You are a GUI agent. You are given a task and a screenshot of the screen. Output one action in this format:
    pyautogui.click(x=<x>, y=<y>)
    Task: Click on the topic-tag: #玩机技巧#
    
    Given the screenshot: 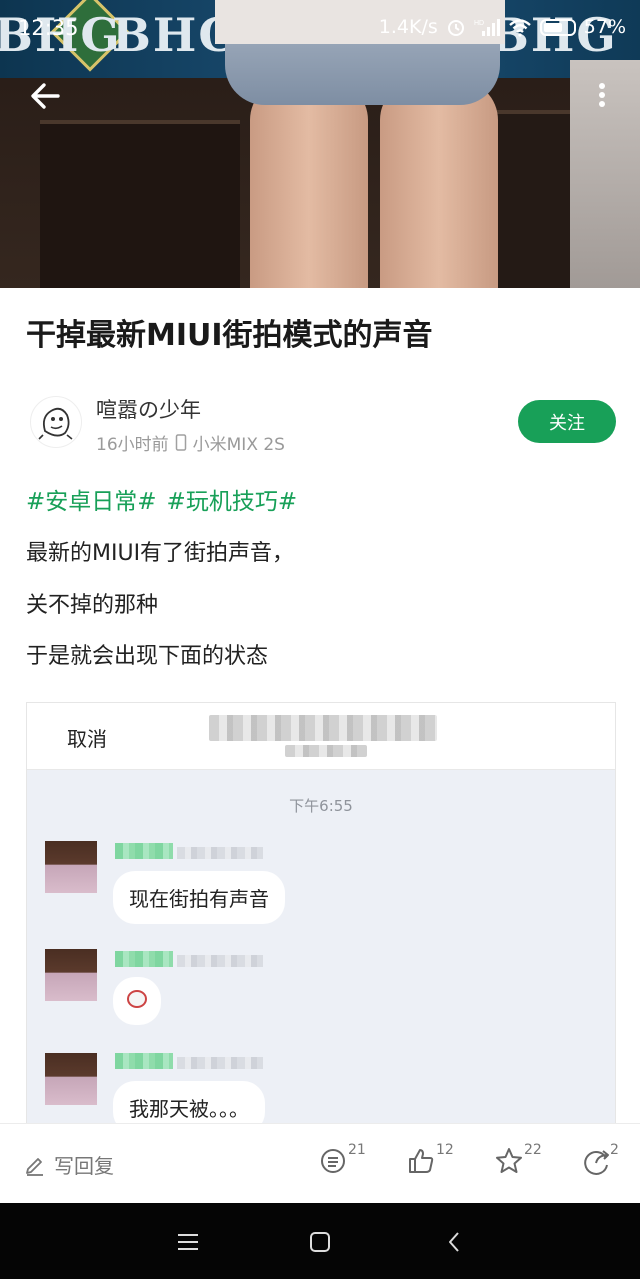 What is the action you would take?
    pyautogui.click(x=232, y=499)
    